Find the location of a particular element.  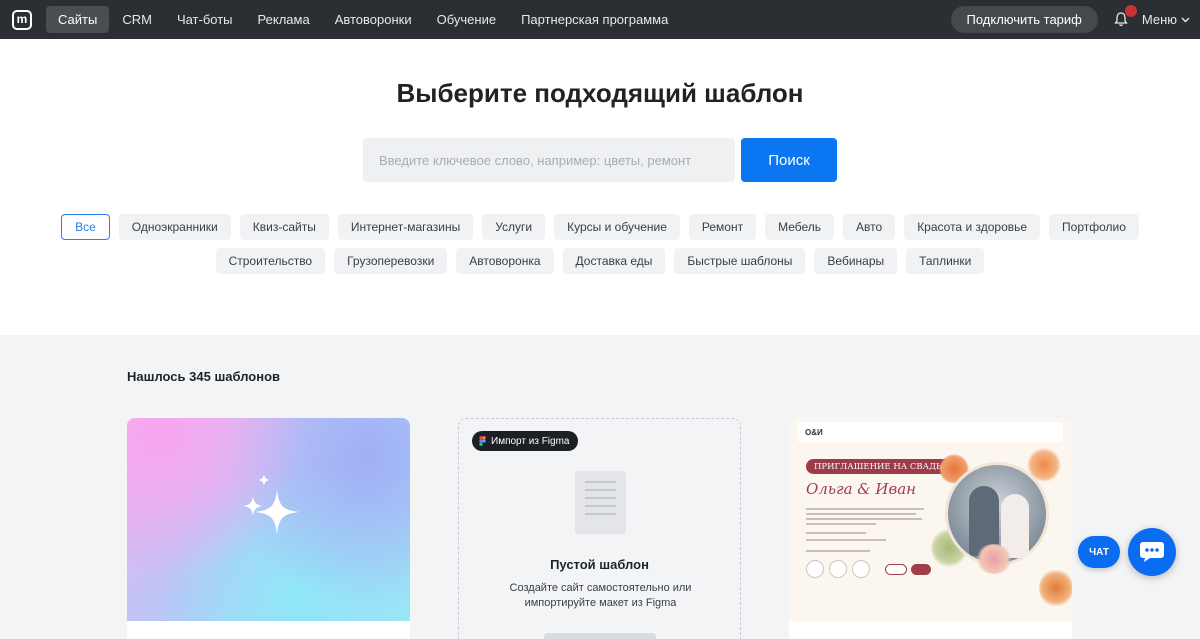

countdown-circles is located at coordinates (838, 569).